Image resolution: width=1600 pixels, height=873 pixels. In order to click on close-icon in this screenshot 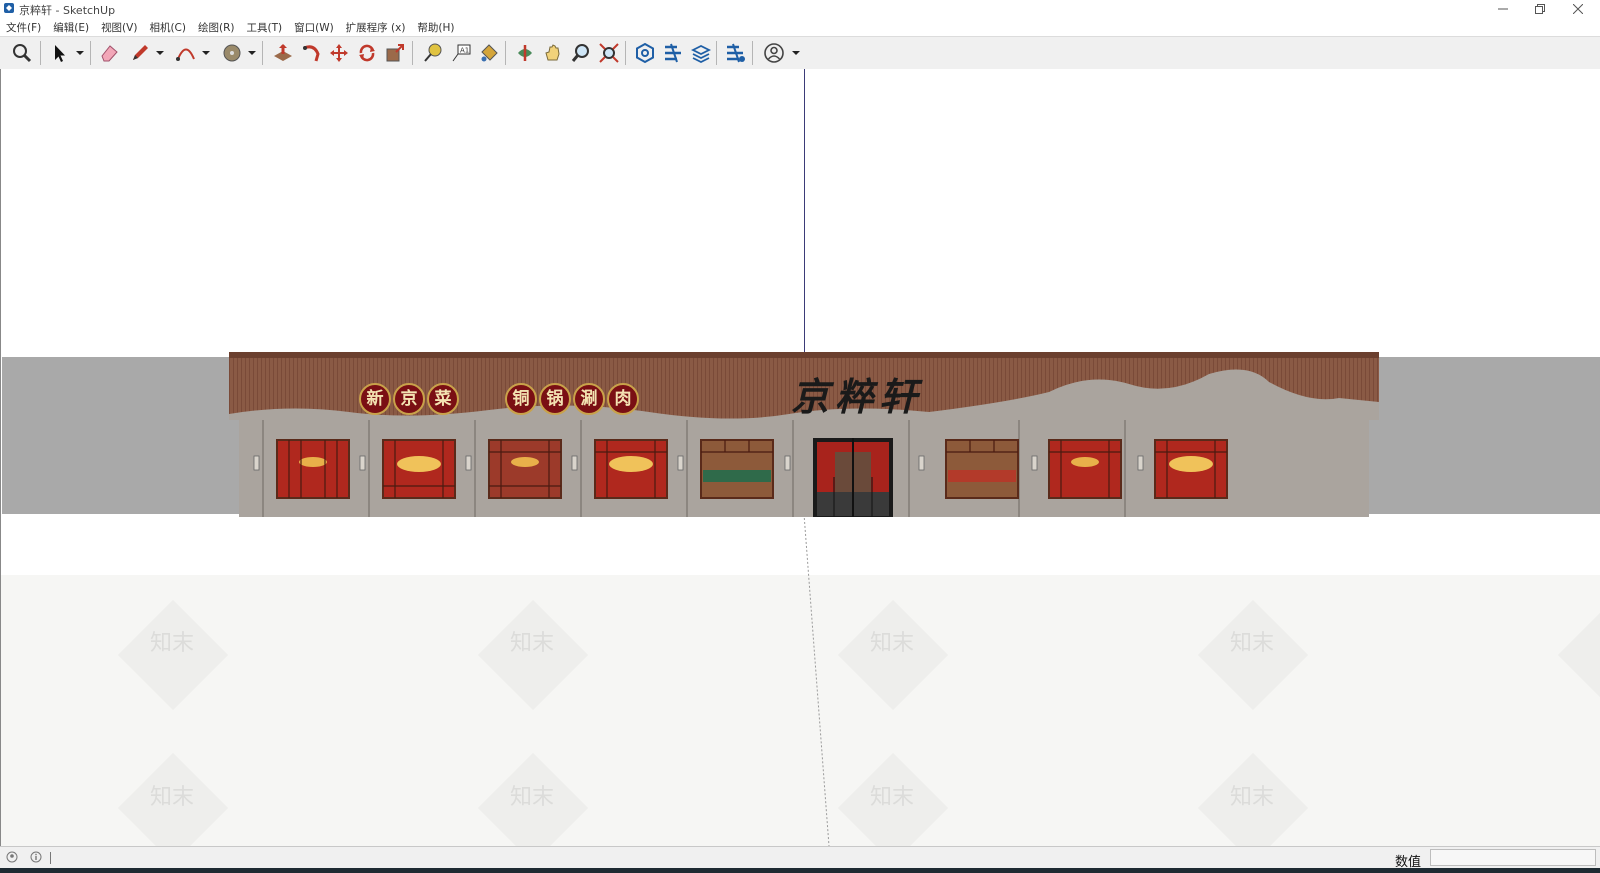, I will do `click(1578, 9)`.